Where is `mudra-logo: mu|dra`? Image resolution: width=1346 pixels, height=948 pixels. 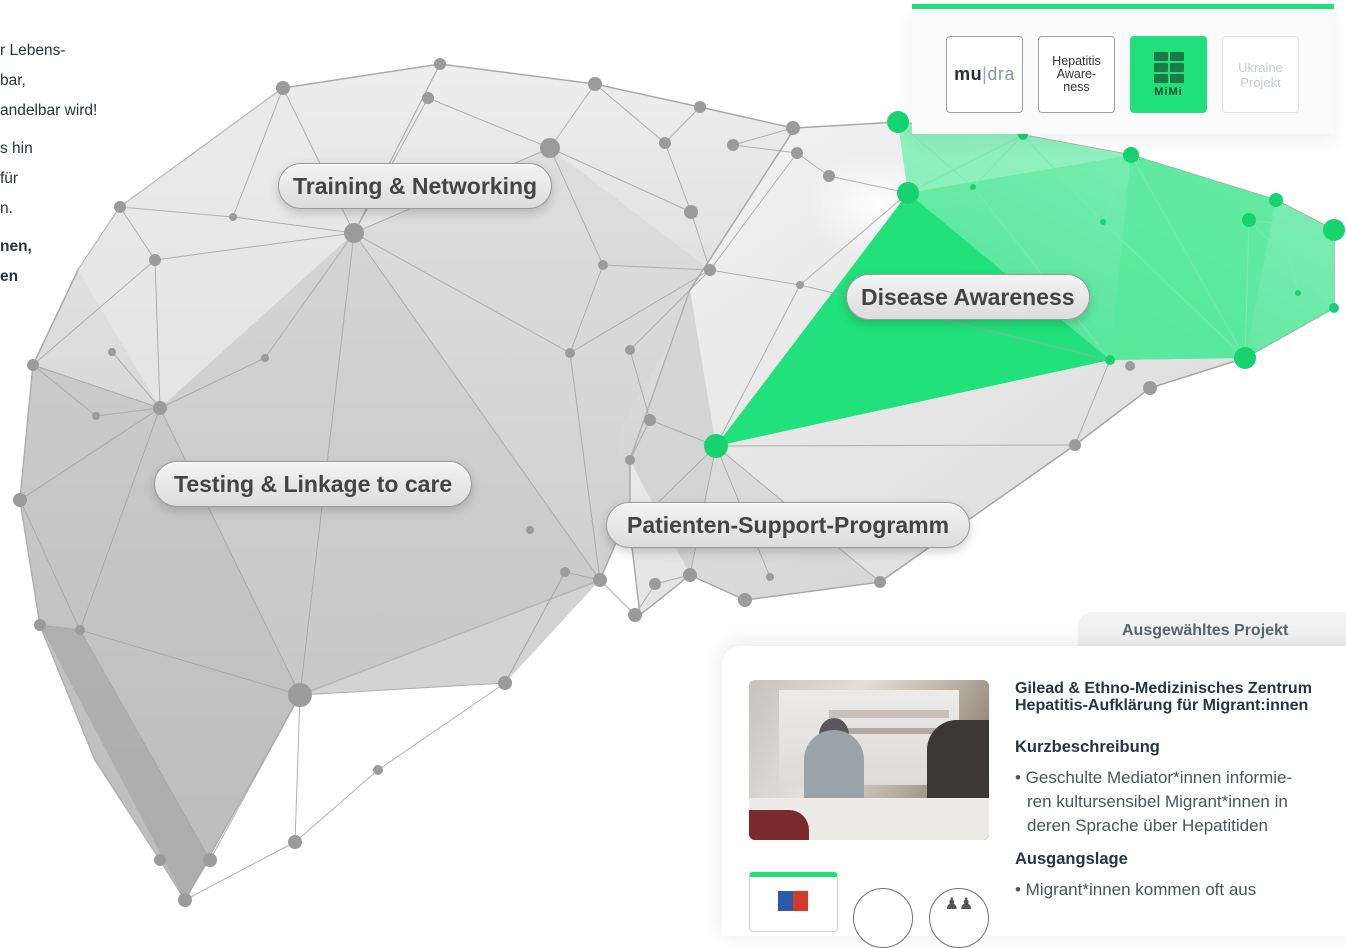
mudra-logo: mu|dra is located at coordinates (984, 74).